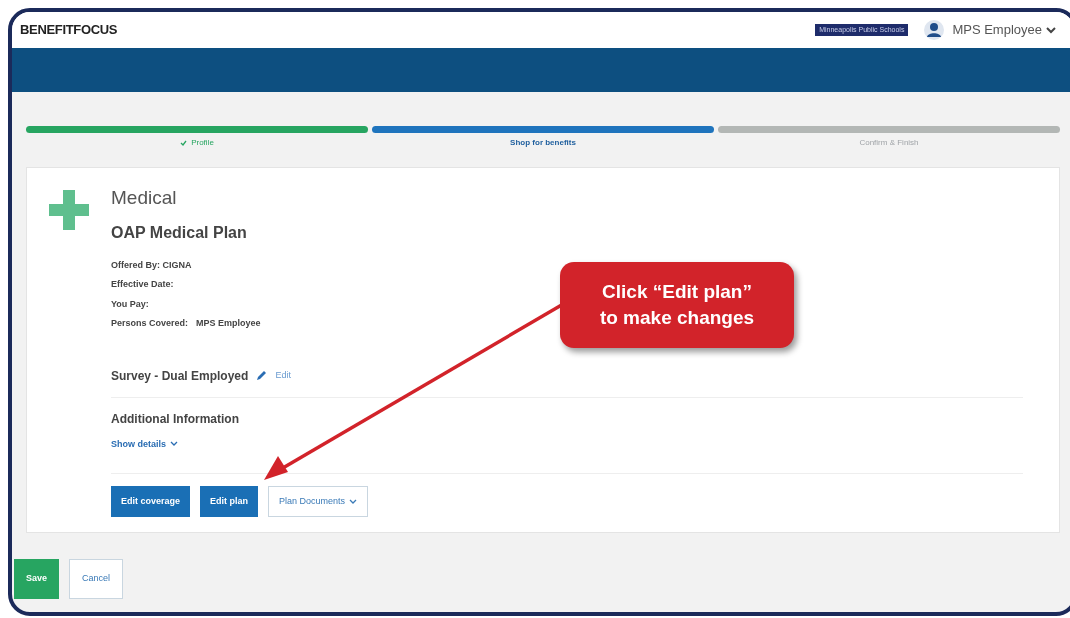  I want to click on callout-text: Click “Edit plan”, so click(677, 292).